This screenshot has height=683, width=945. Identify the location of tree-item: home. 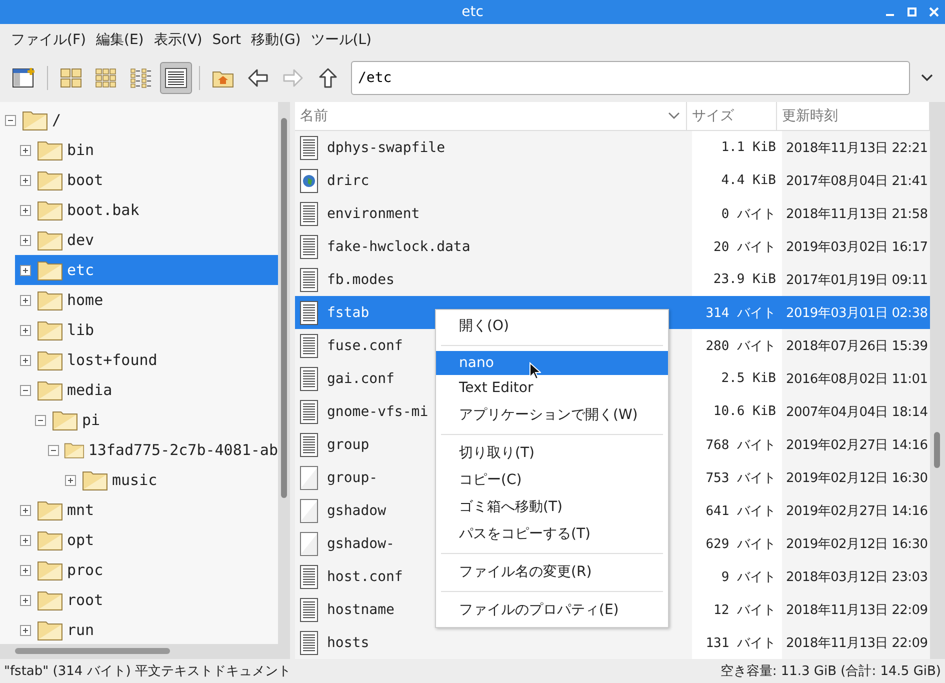
(146, 300).